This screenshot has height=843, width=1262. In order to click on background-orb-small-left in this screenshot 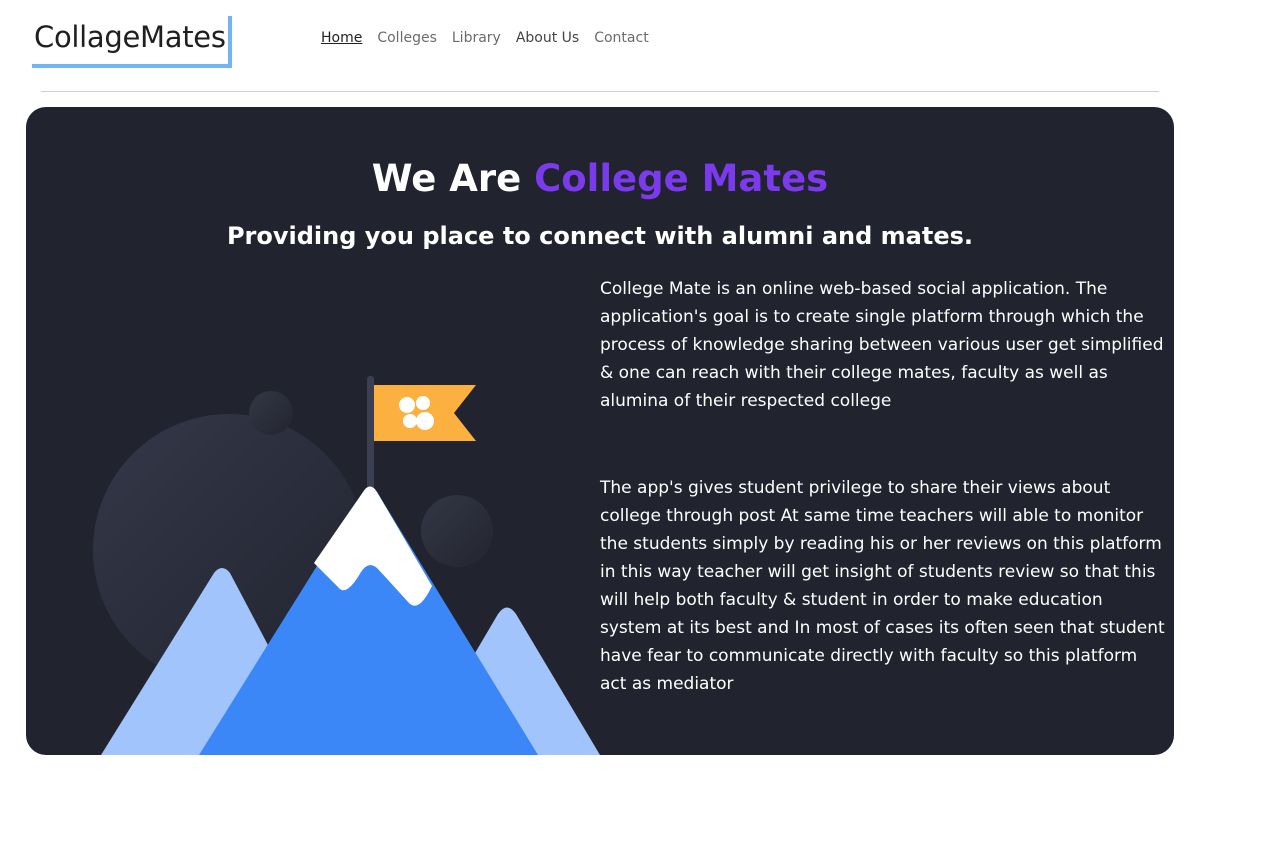, I will do `click(271, 413)`.